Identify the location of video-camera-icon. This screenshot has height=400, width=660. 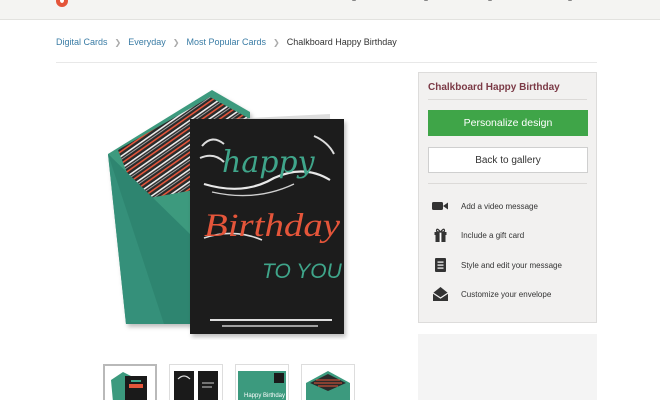
(440, 206).